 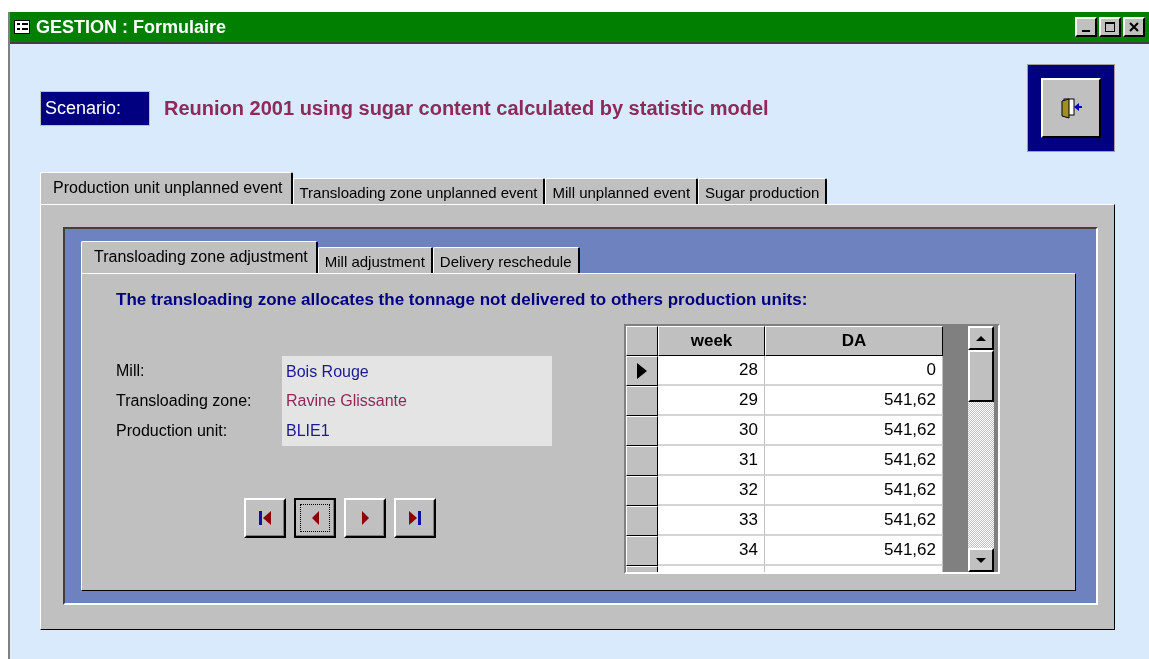 I want to click on exit-button, so click(x=1071, y=108).